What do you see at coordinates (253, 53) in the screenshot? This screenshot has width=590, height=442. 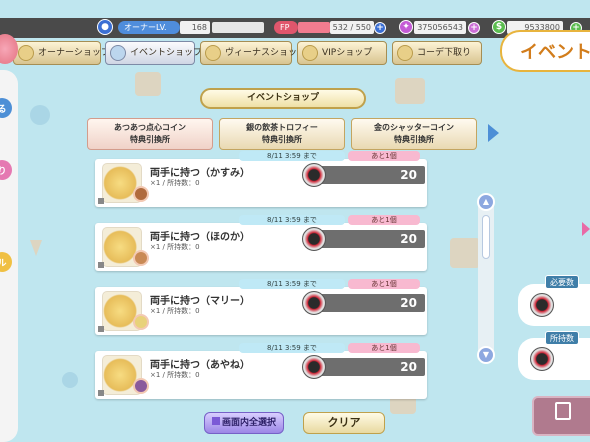 I see `tab-venus-shop: ヴィーナスショップ` at bounding box center [253, 53].